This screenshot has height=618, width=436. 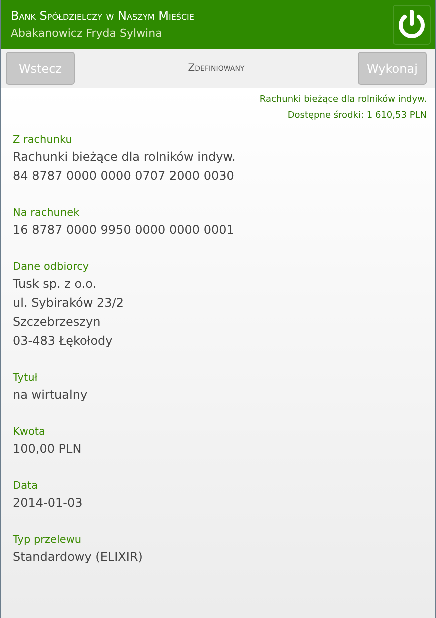 I want to click on field-value: Standardowy (ELIXIR), so click(x=78, y=557).